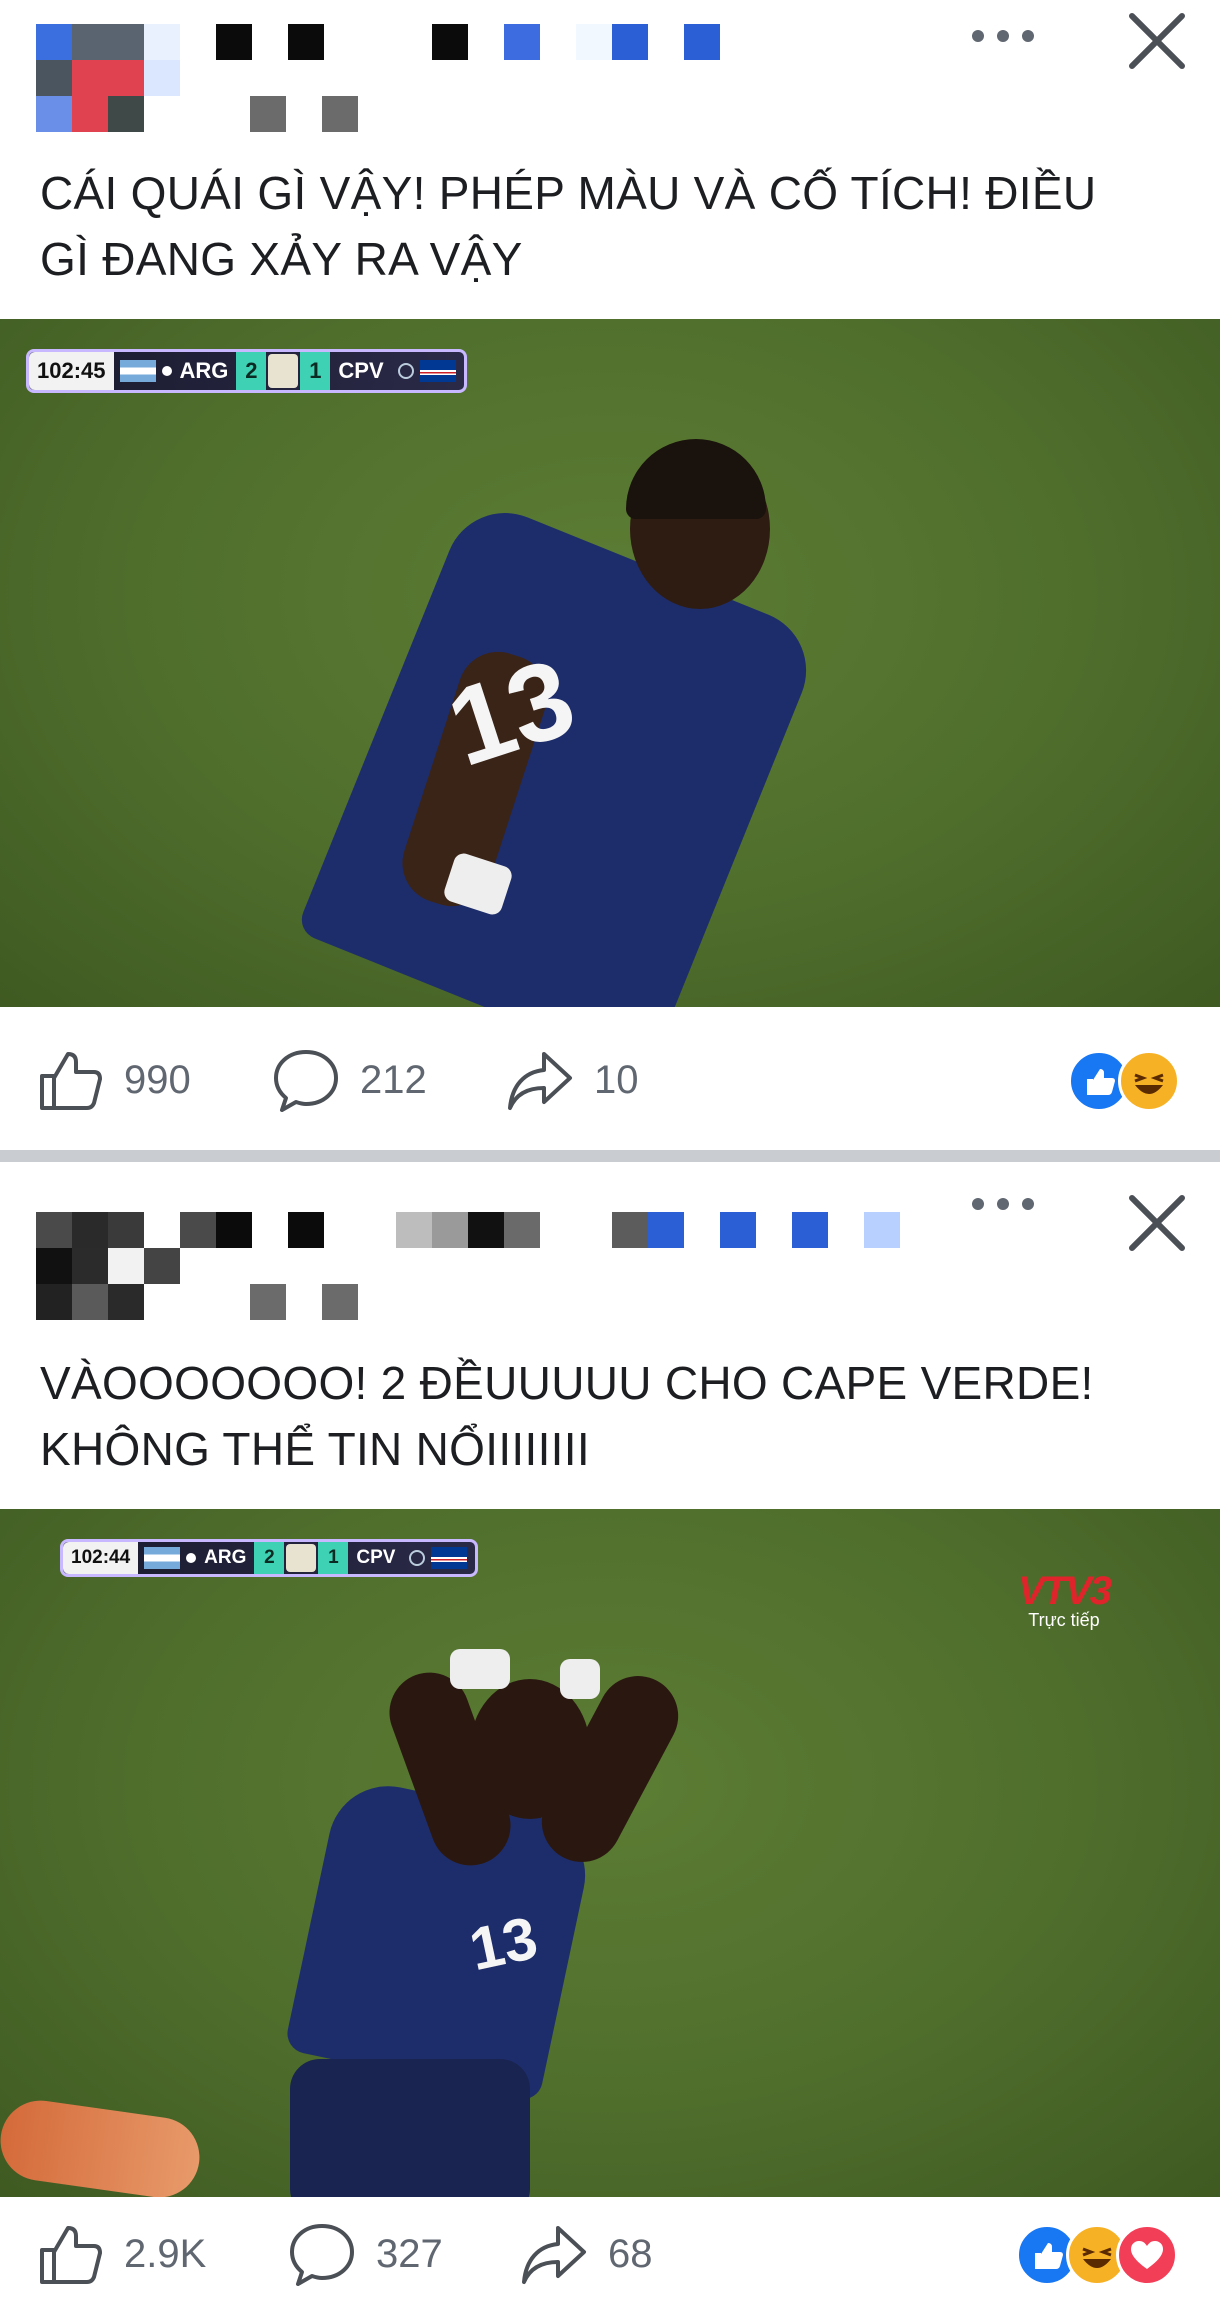 The image size is (1220, 2314). Describe the element at coordinates (113, 1080) in the screenshot. I see `like-button: 990` at that location.